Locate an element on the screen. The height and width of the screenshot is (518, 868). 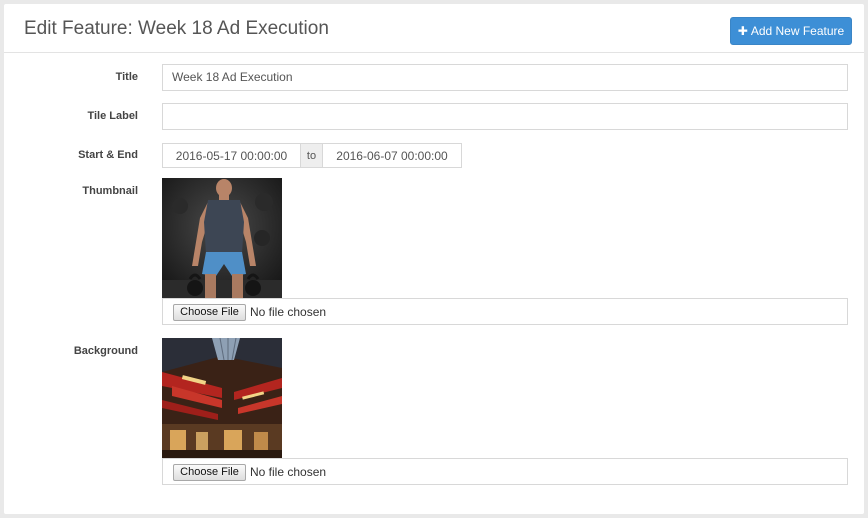
plus-icon: ✚ is located at coordinates (742, 31).